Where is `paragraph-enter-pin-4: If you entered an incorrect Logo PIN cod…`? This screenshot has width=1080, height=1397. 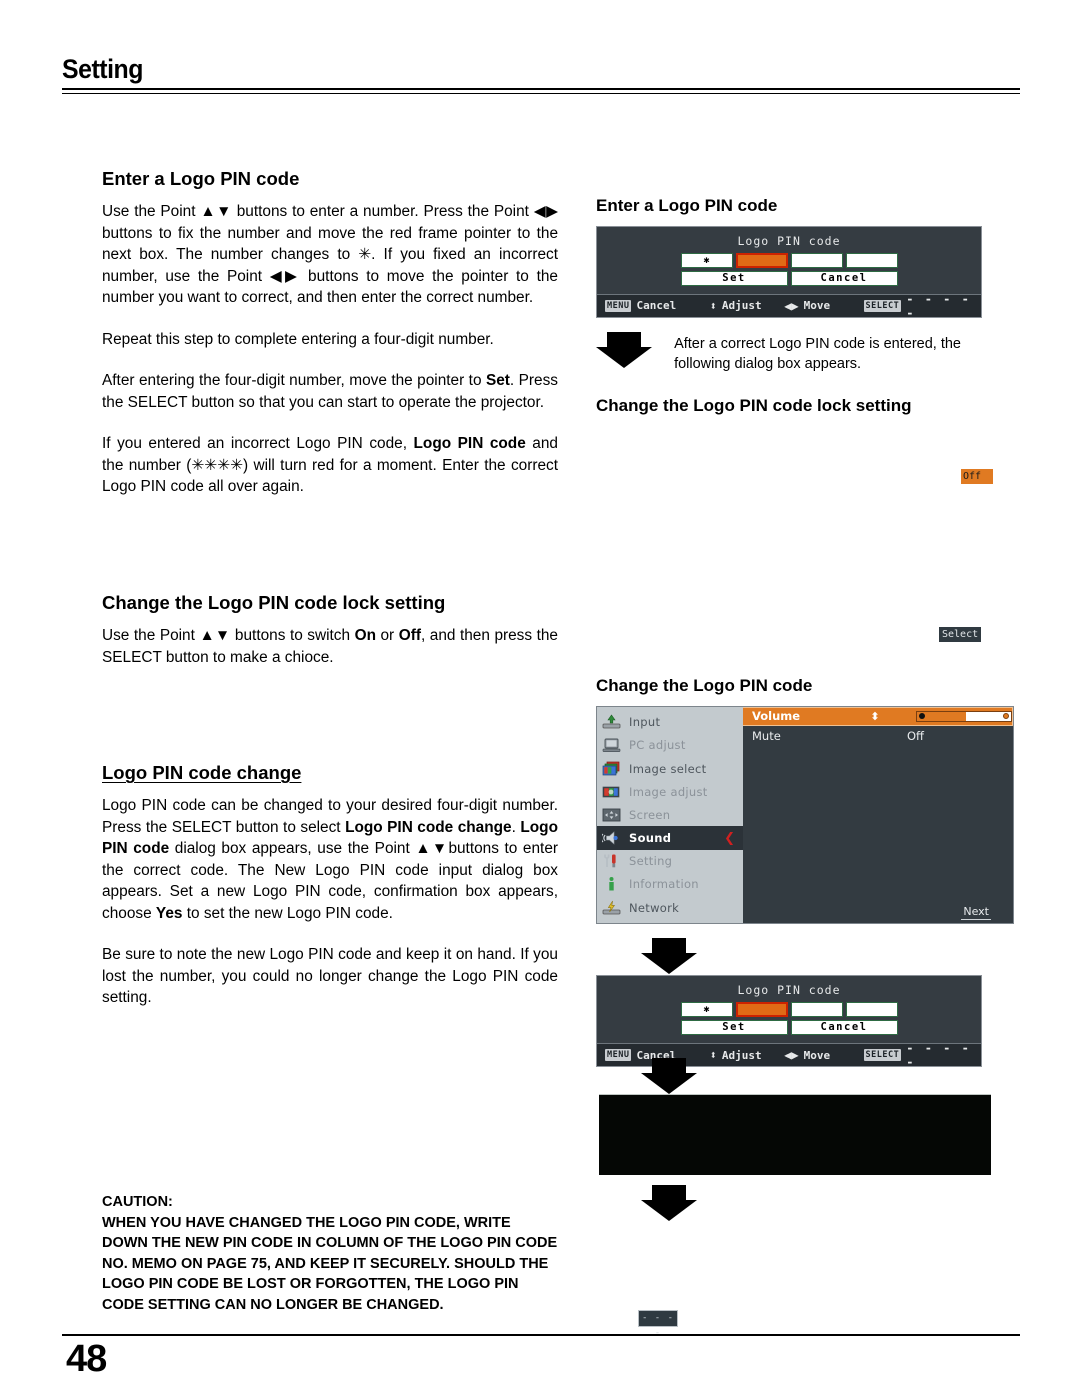
paragraph-enter-pin-4: If you entered an incorrect Logo PIN cod… is located at coordinates (330, 465).